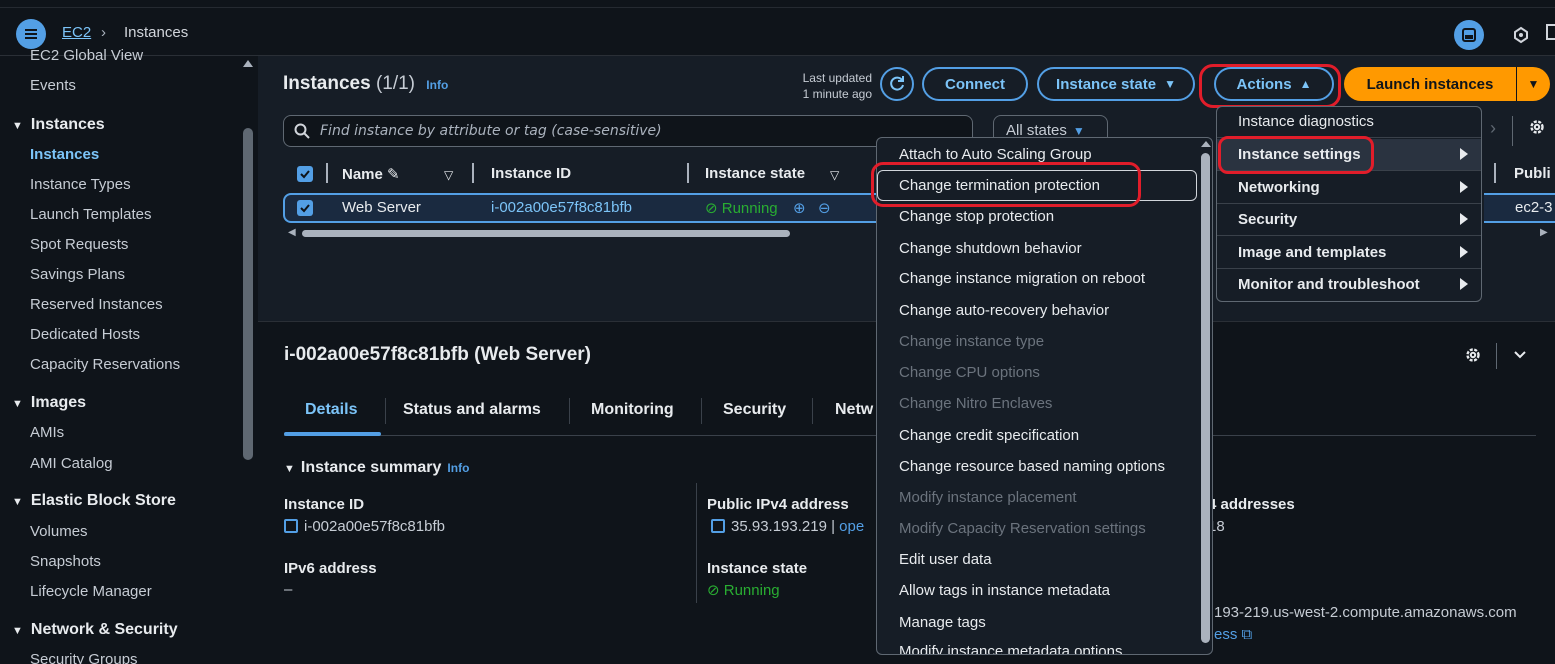  Describe the element at coordinates (632, 410) in the screenshot. I see `tab-monitoring: Monitoring` at that location.